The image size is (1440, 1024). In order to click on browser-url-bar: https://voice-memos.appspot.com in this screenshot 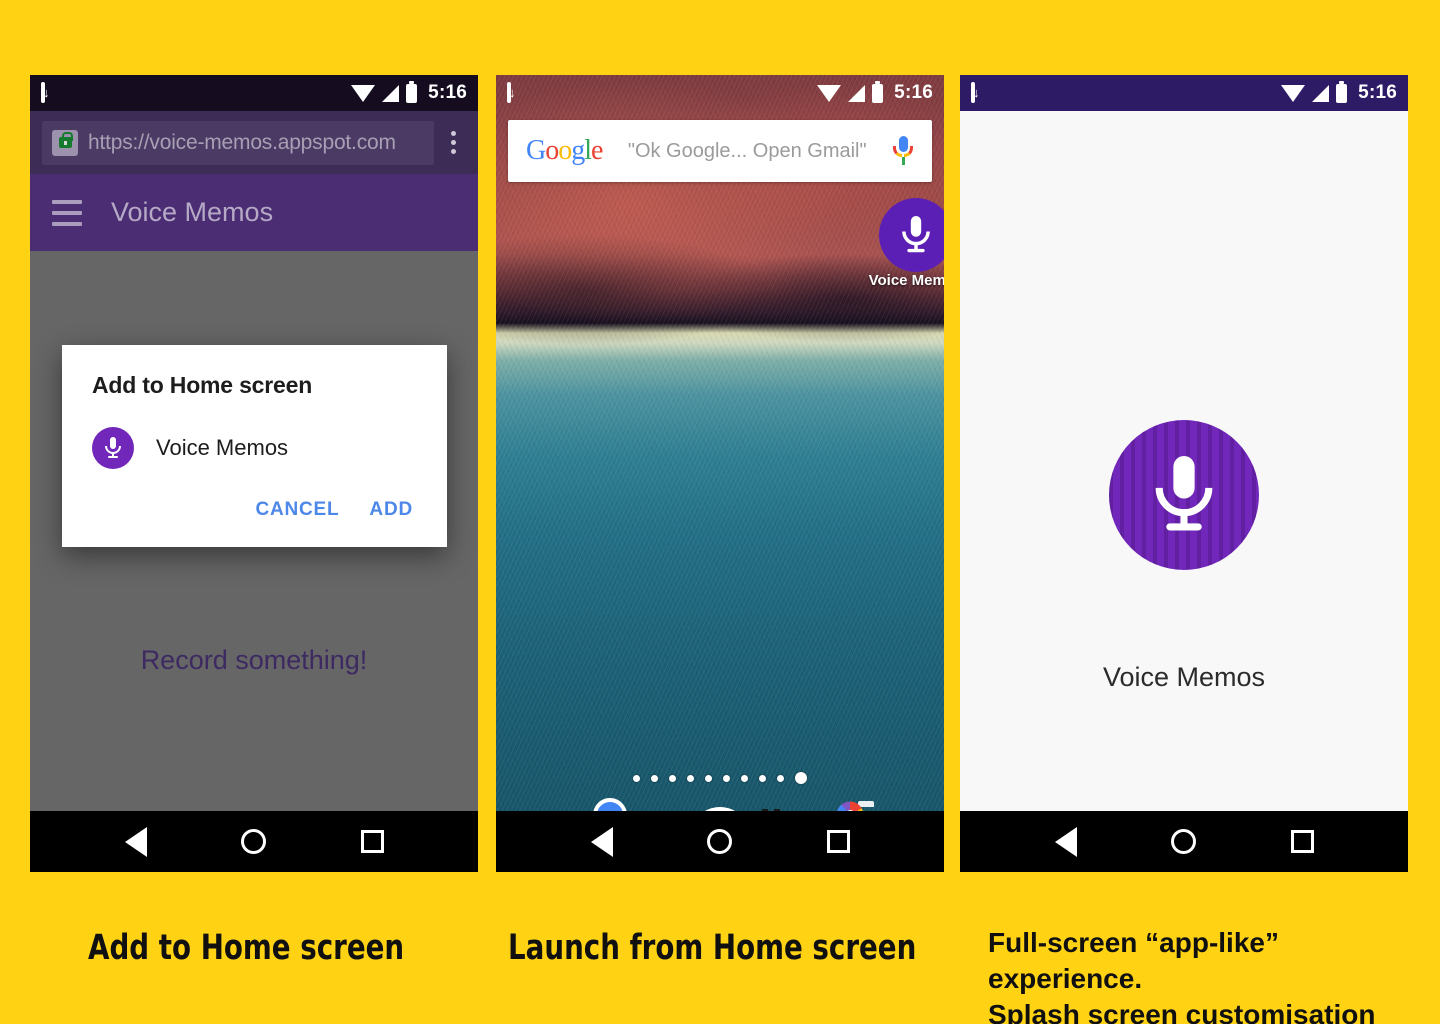, I will do `click(254, 142)`.